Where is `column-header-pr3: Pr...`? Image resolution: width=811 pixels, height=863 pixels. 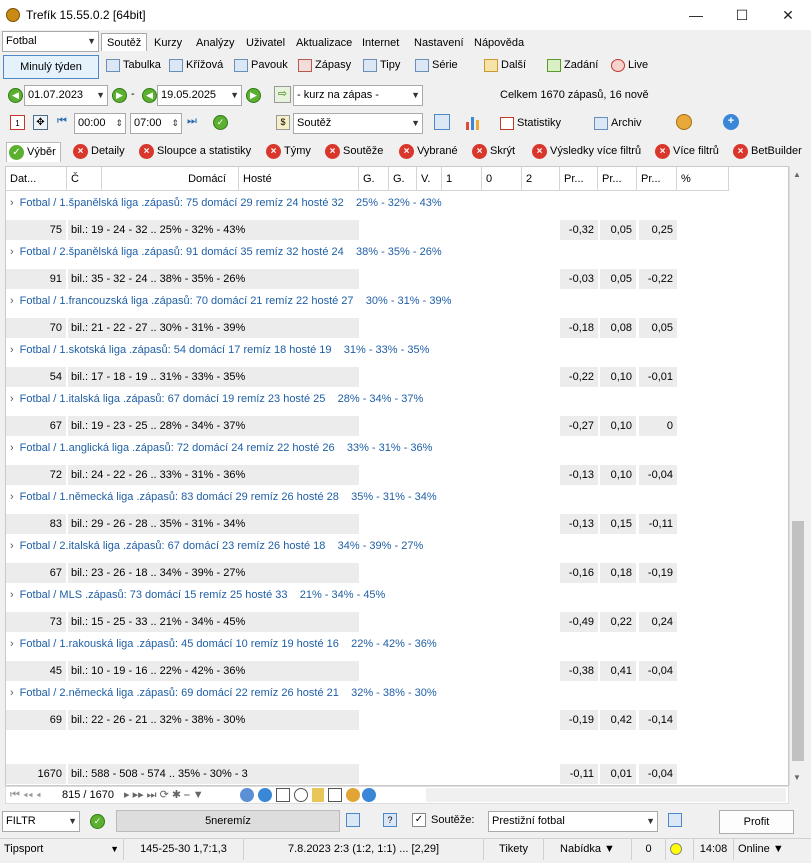
column-header-pr3: Pr... is located at coordinates (657, 179).